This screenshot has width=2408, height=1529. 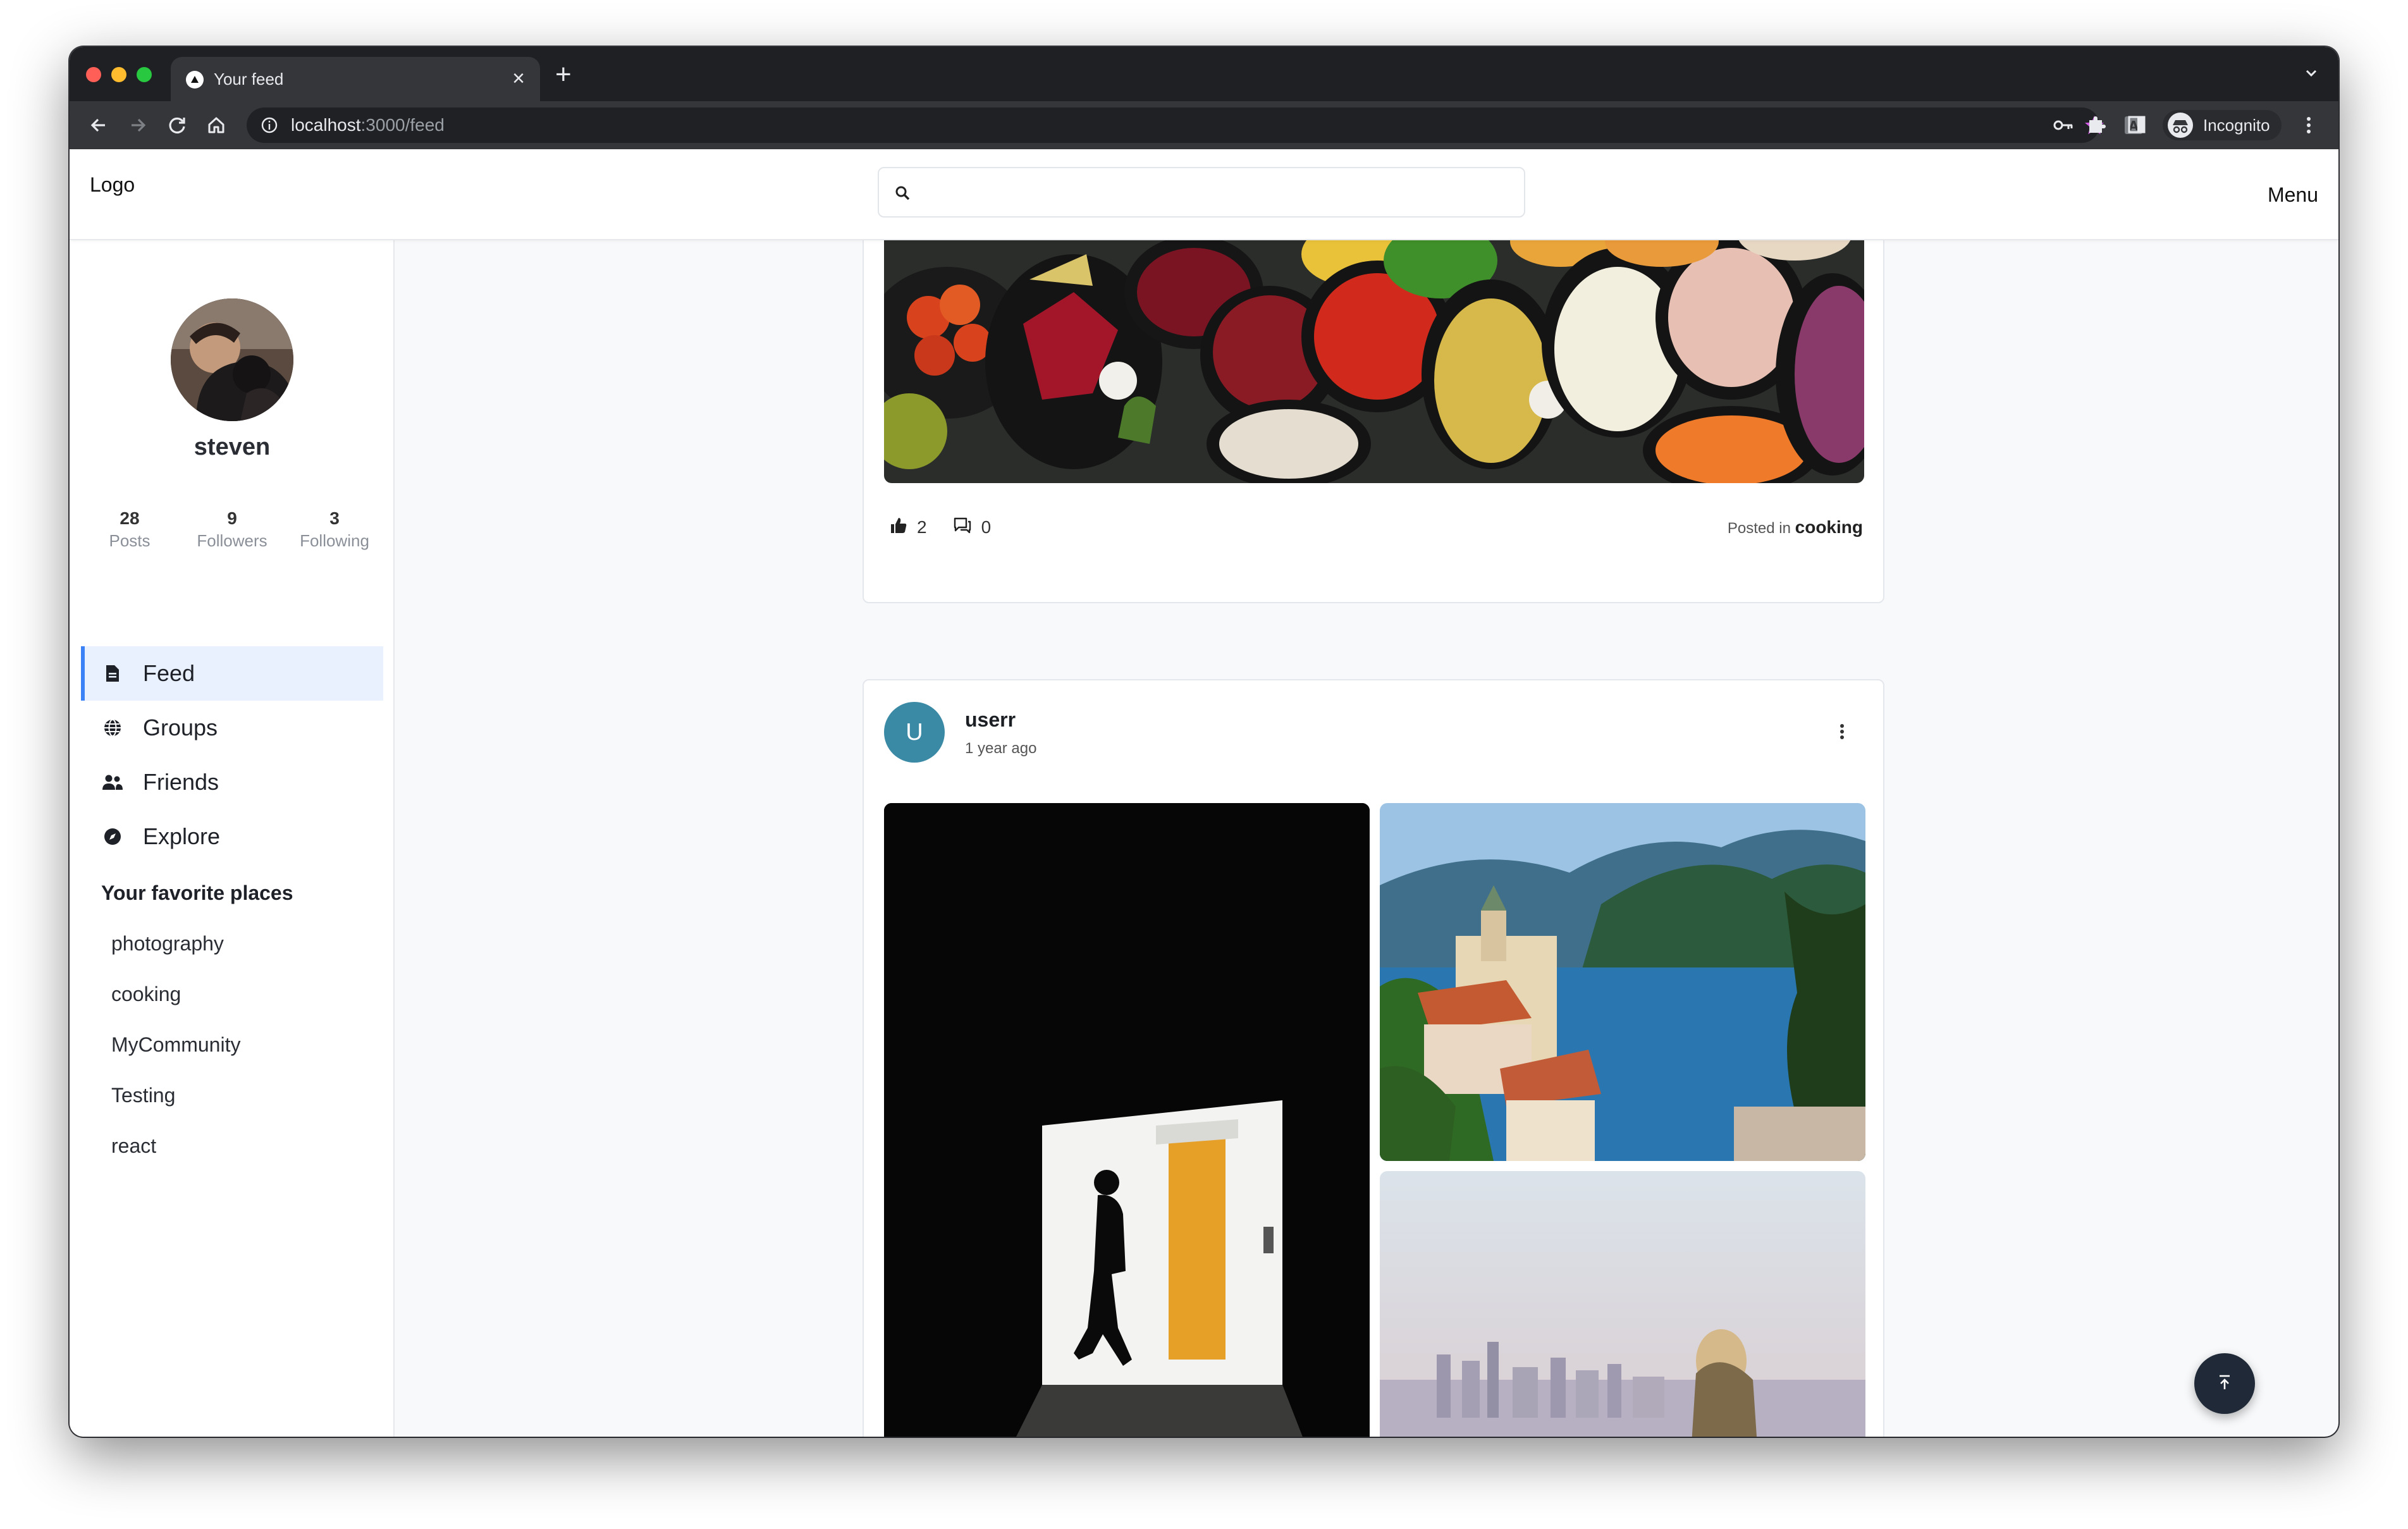 I want to click on stat-label: Posts, so click(x=129, y=540).